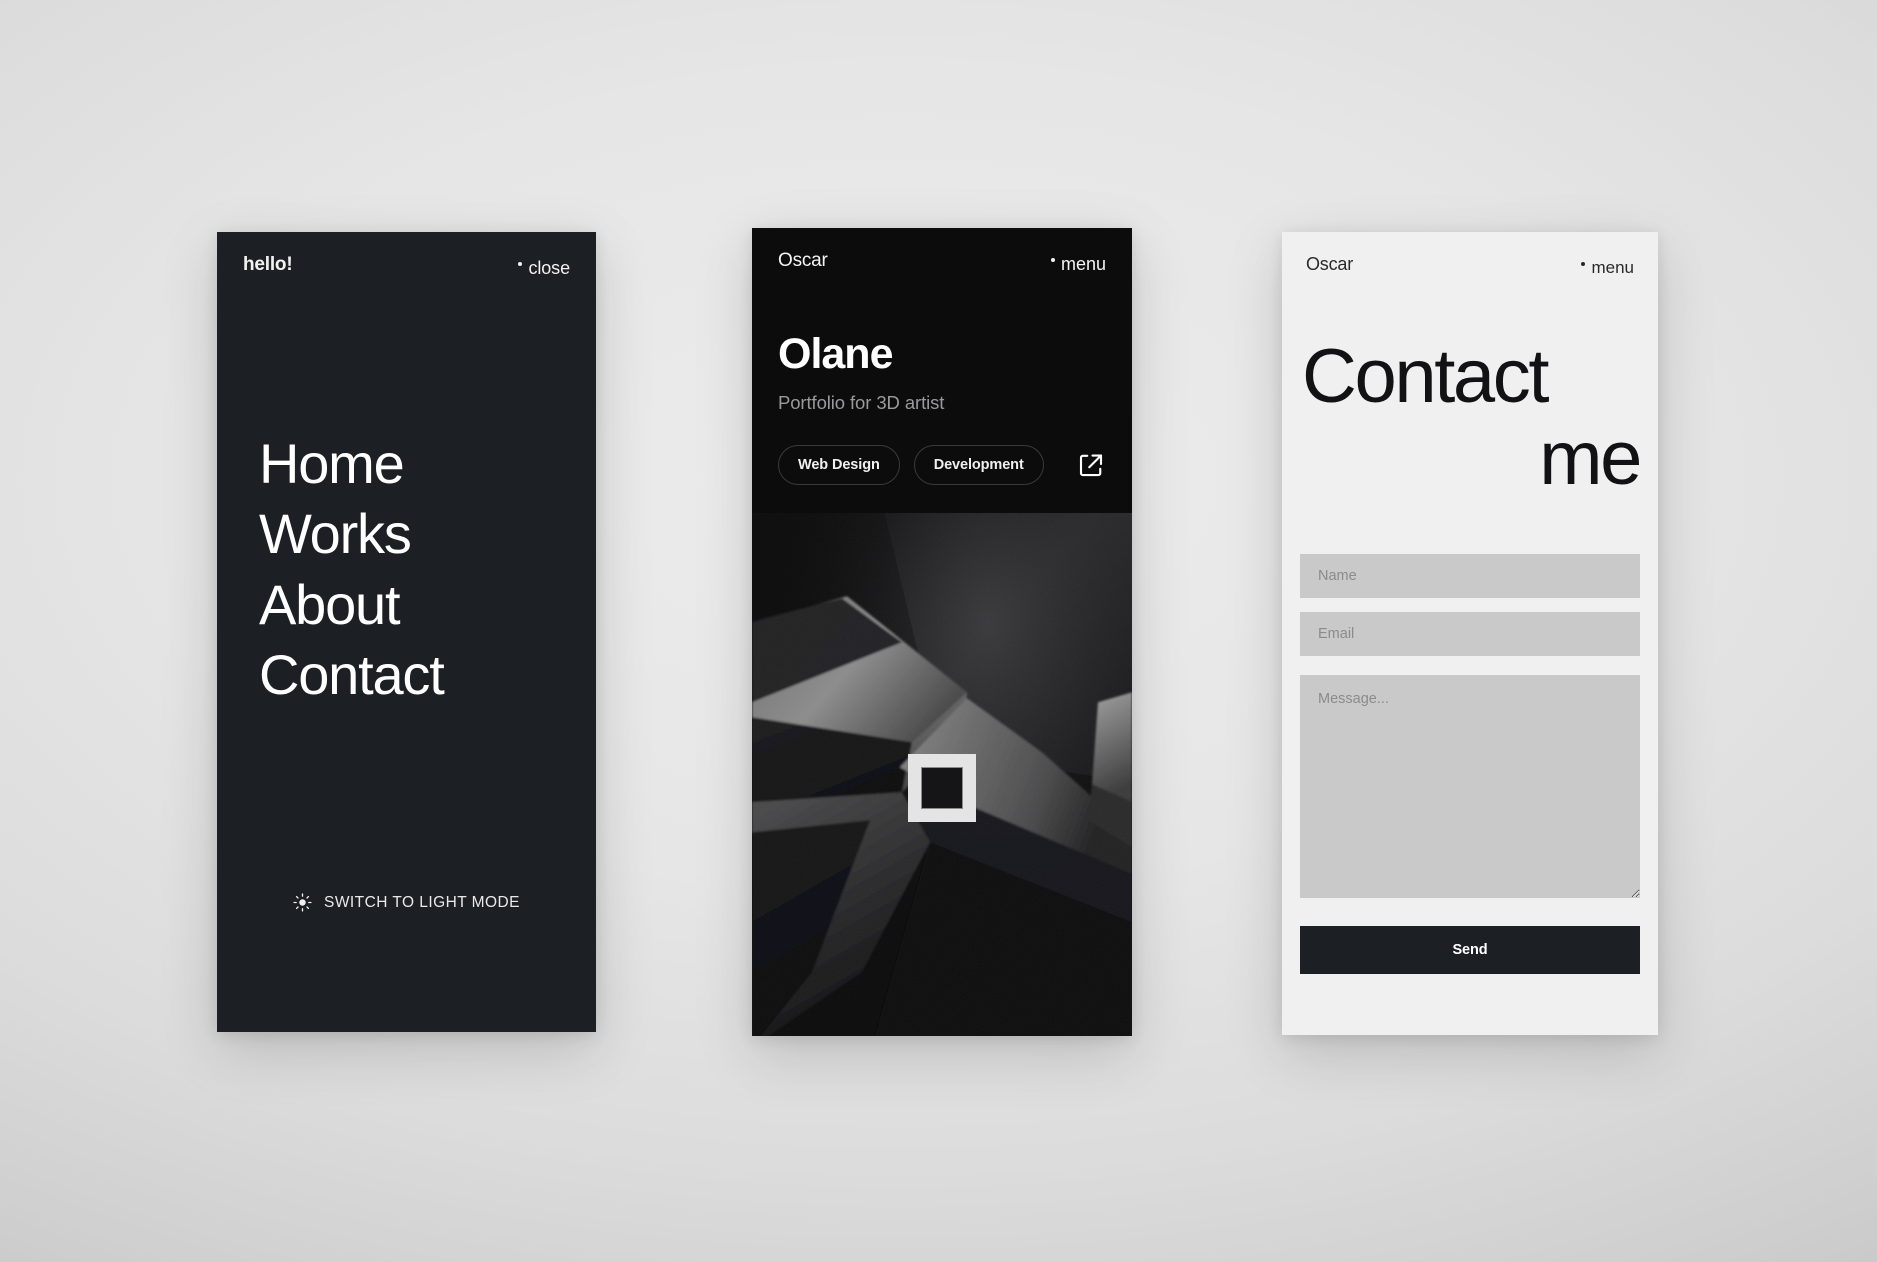 Image resolution: width=1877 pixels, height=1262 pixels. Describe the element at coordinates (1470, 787) in the screenshot. I see `message-textarea` at that location.